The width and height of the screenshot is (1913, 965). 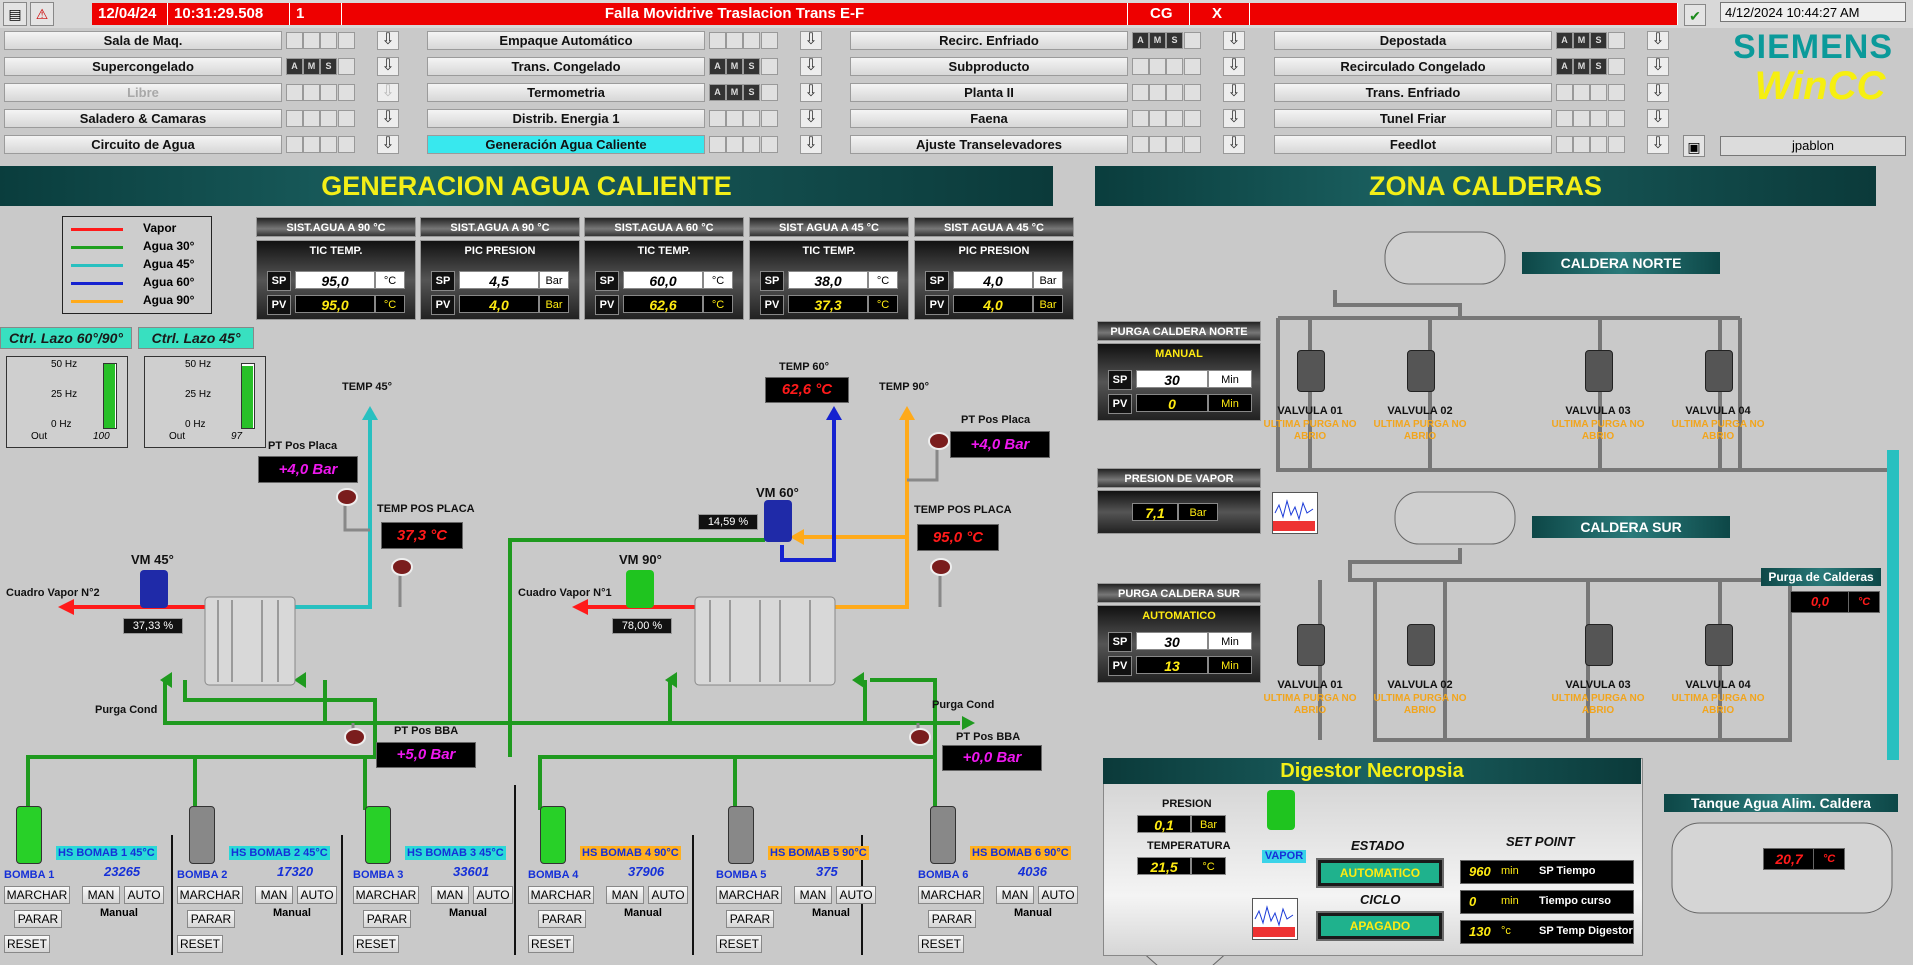 What do you see at coordinates (499, 304) in the screenshot?
I see `pv-value: 4,0` at bounding box center [499, 304].